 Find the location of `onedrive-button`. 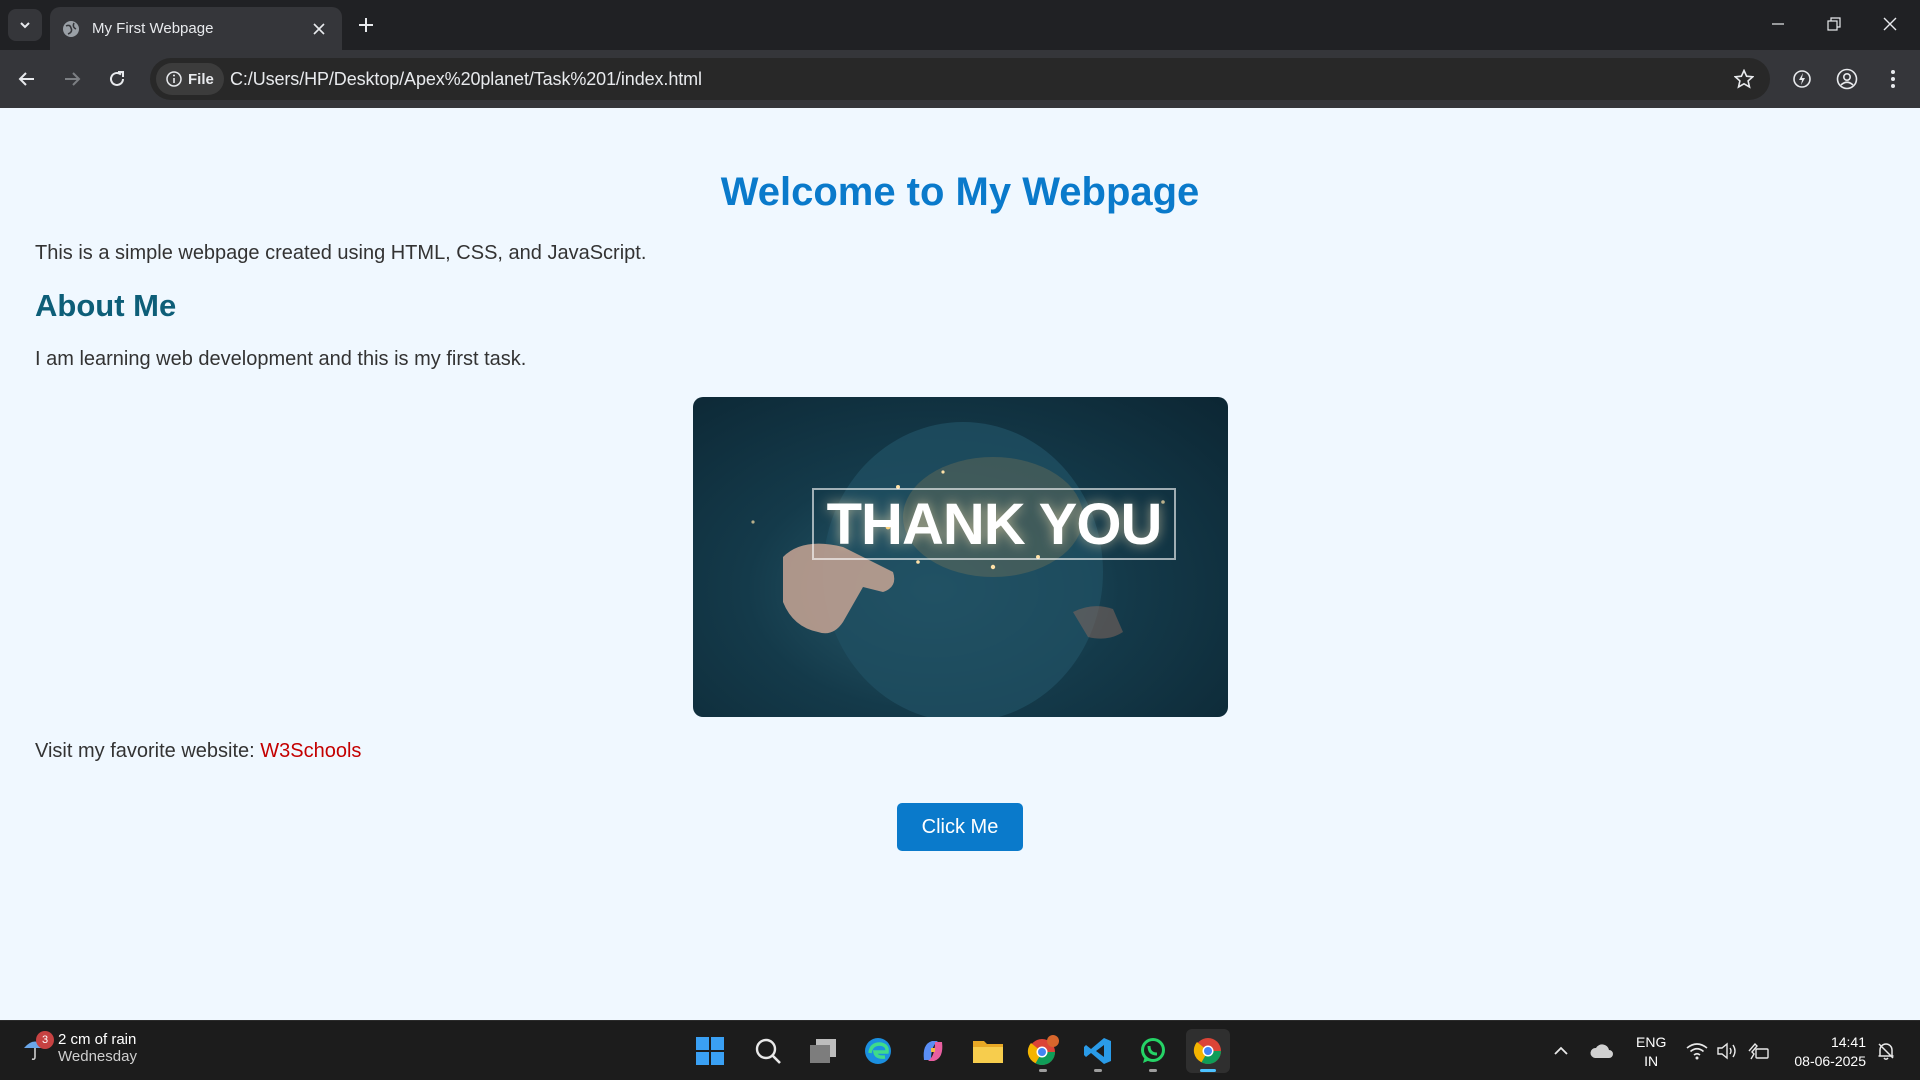

onedrive-button is located at coordinates (1602, 1051).